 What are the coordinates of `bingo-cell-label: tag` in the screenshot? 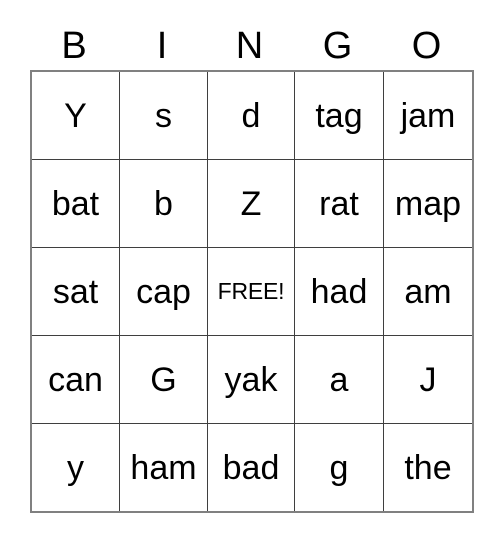 It's located at (339, 115).